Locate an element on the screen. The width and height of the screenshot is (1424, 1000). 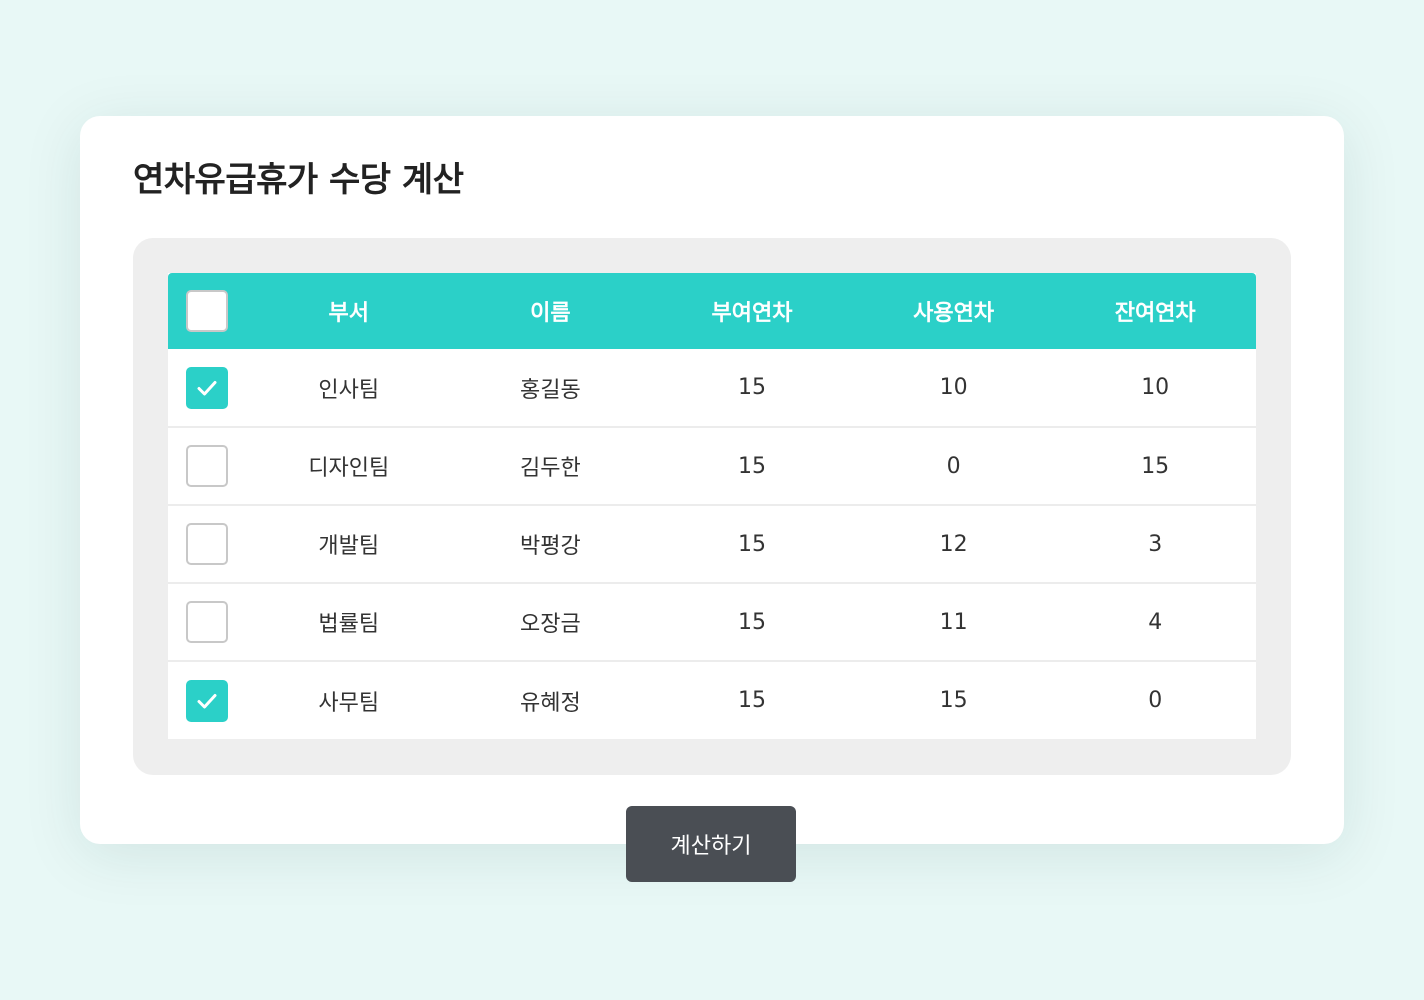
cell-used: 11 is located at coordinates (953, 622).